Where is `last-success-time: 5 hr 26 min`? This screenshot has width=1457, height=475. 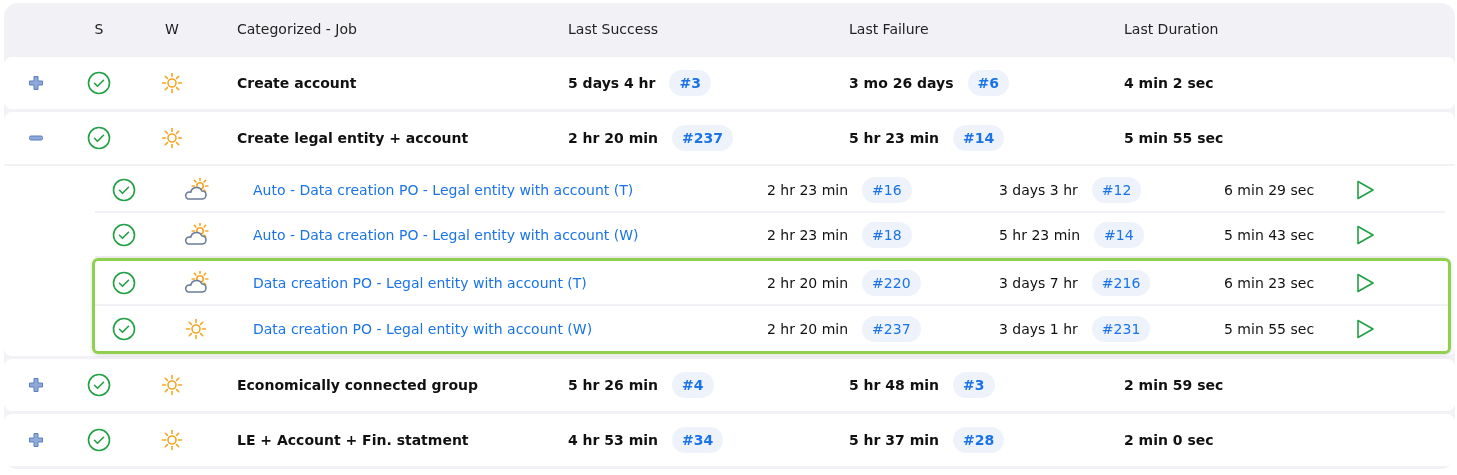 last-success-time: 5 hr 26 min is located at coordinates (613, 385).